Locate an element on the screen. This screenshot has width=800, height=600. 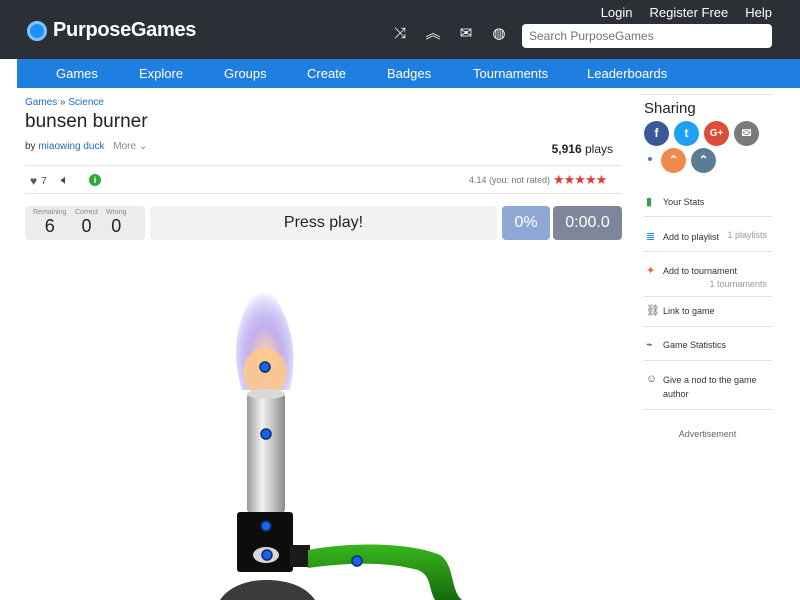
account-links: Login Register Free Help is located at coordinates (686, 12).